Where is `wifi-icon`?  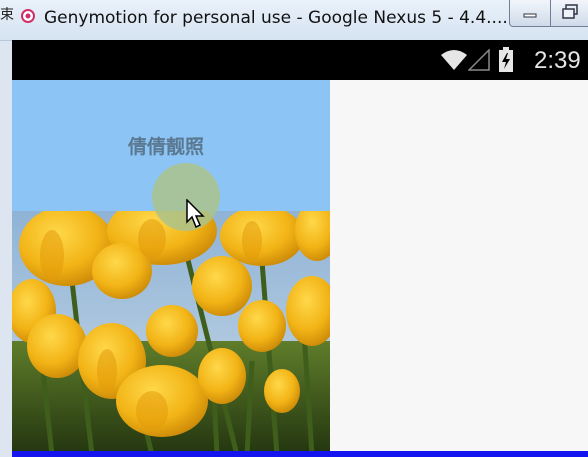
wifi-icon is located at coordinates (454, 60).